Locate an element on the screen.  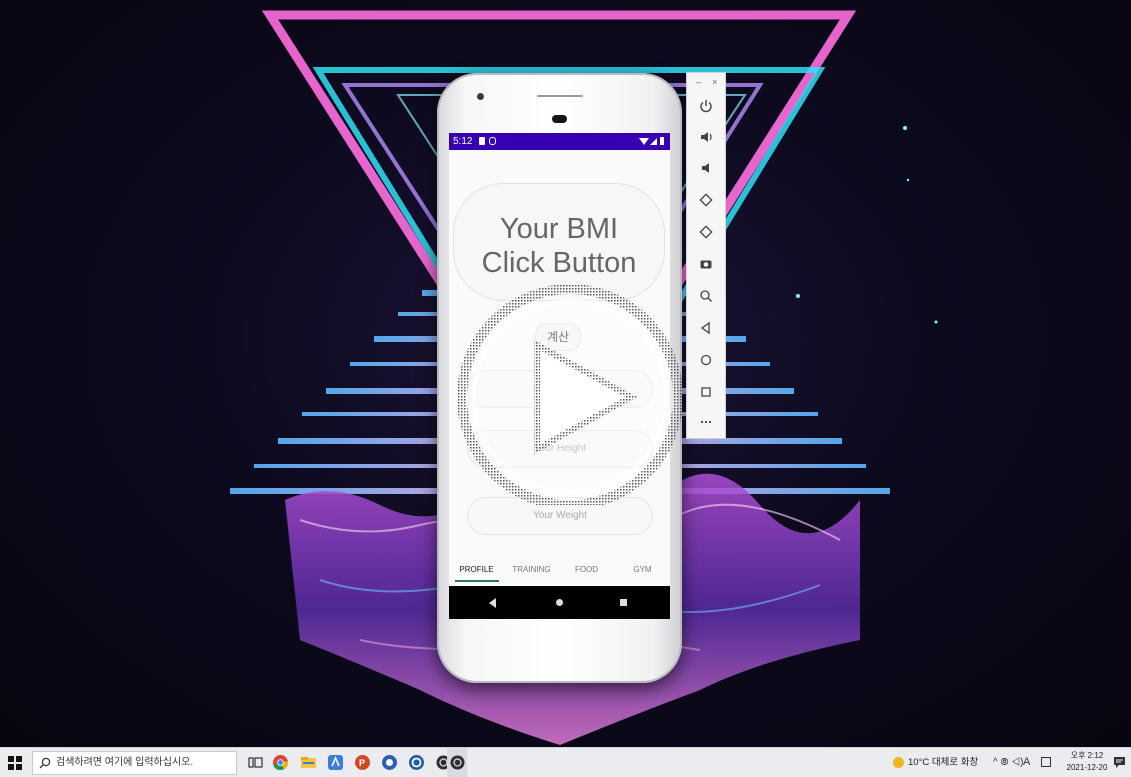
svg-text: P is located at coordinates (362, 763).